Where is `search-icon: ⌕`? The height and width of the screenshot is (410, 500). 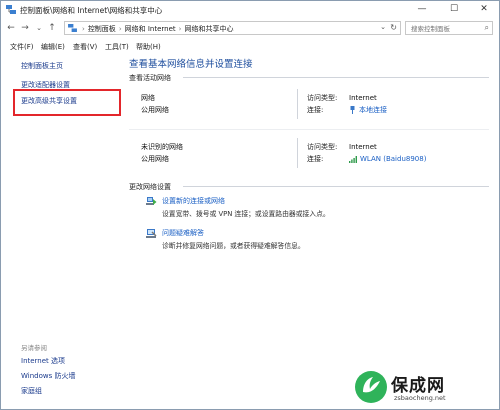
search-icon: ⌕ is located at coordinates (487, 28).